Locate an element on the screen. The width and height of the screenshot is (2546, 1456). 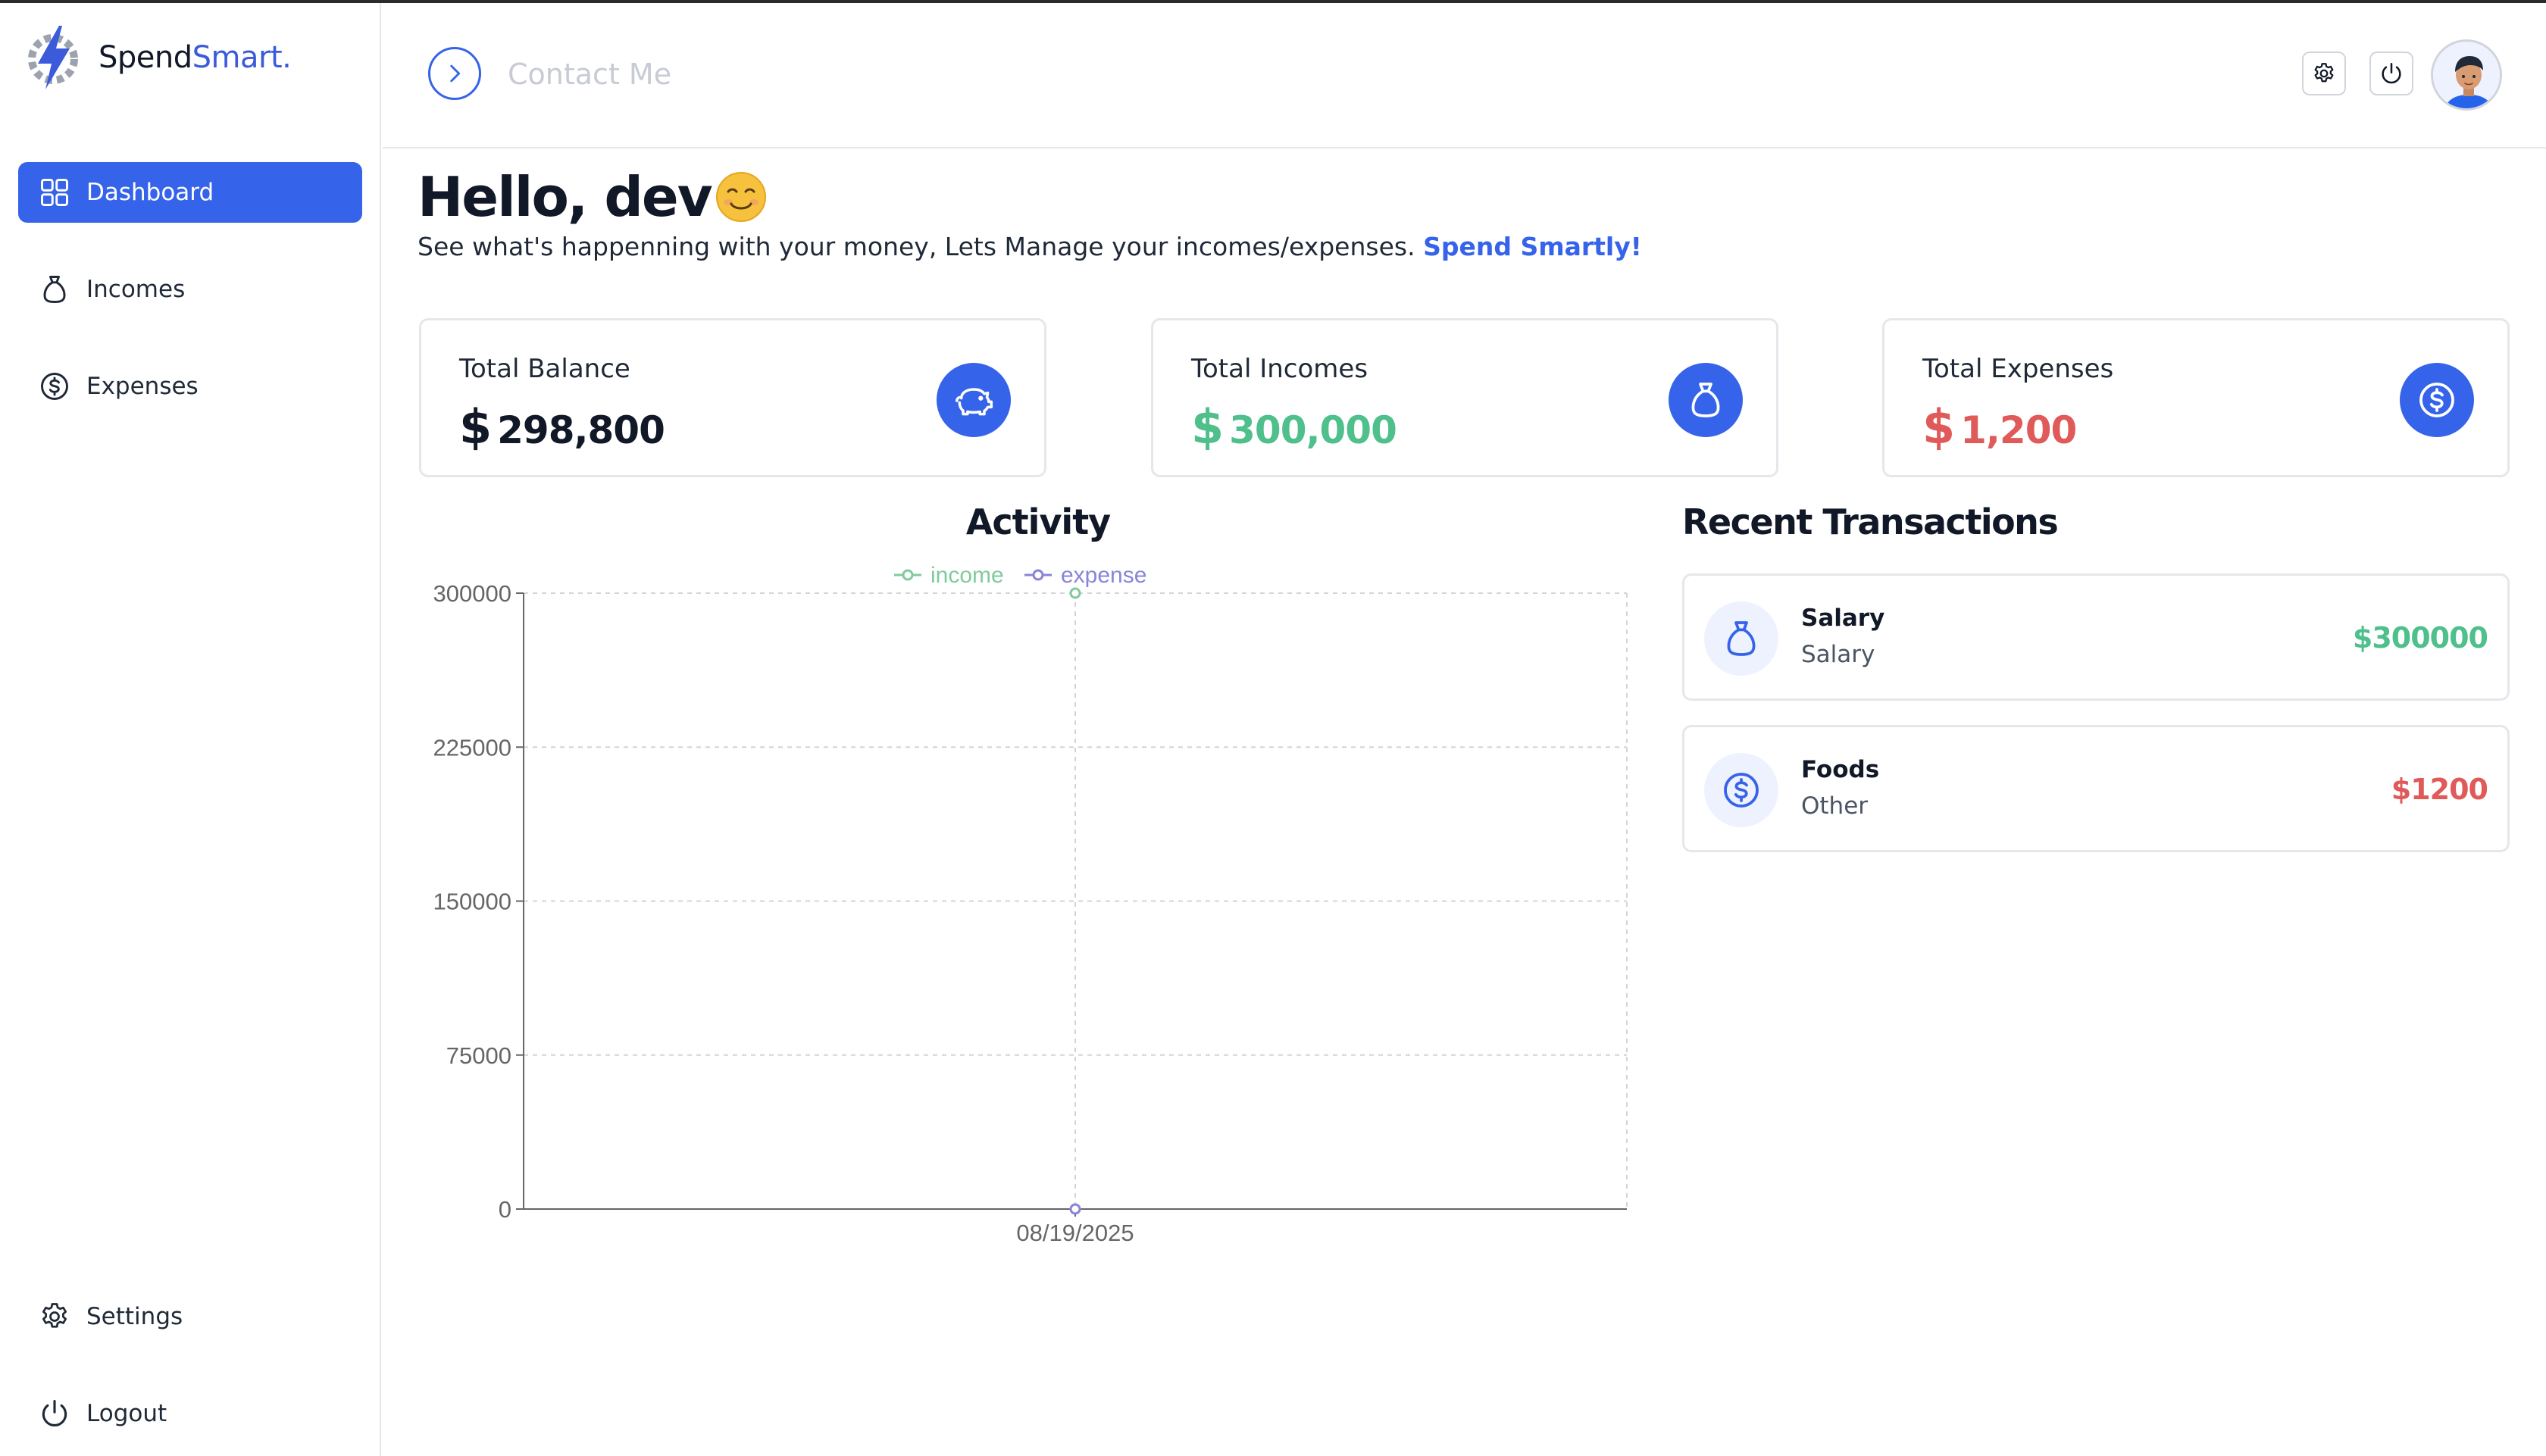
y-tick-label: 300000 is located at coordinates (472, 593).